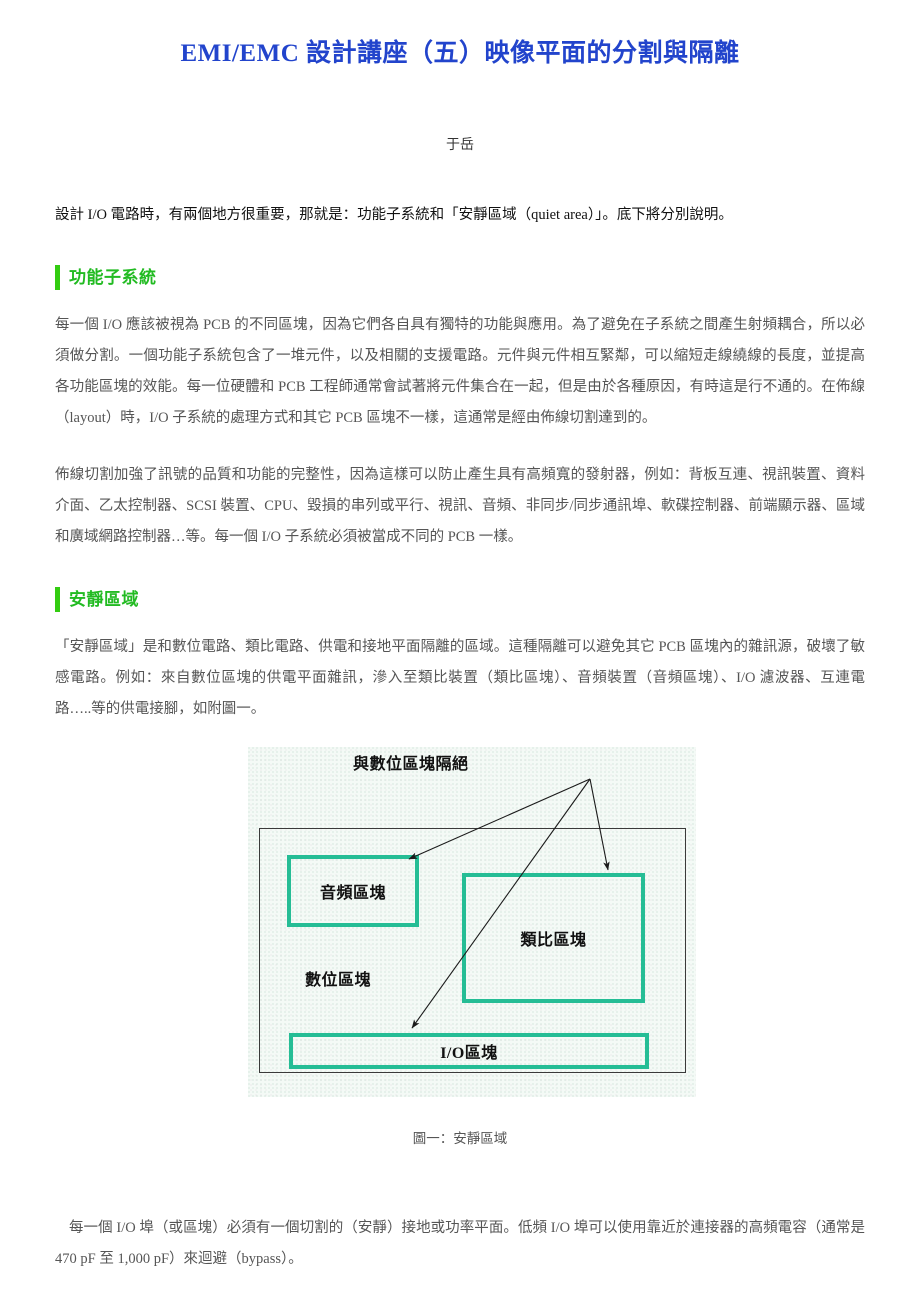 The height and width of the screenshot is (1302, 920). I want to click on section-heading-quiet-area: 安靜區域, so click(460, 583).